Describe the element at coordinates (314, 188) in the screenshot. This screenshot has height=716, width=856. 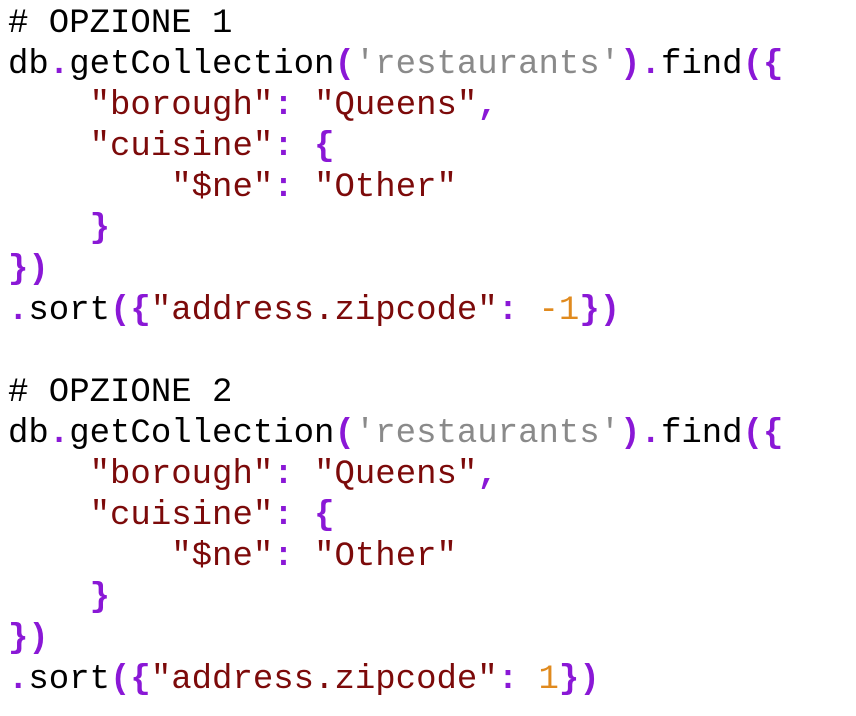
I see `option-1-ne-line: "$ne": "Other"` at that location.